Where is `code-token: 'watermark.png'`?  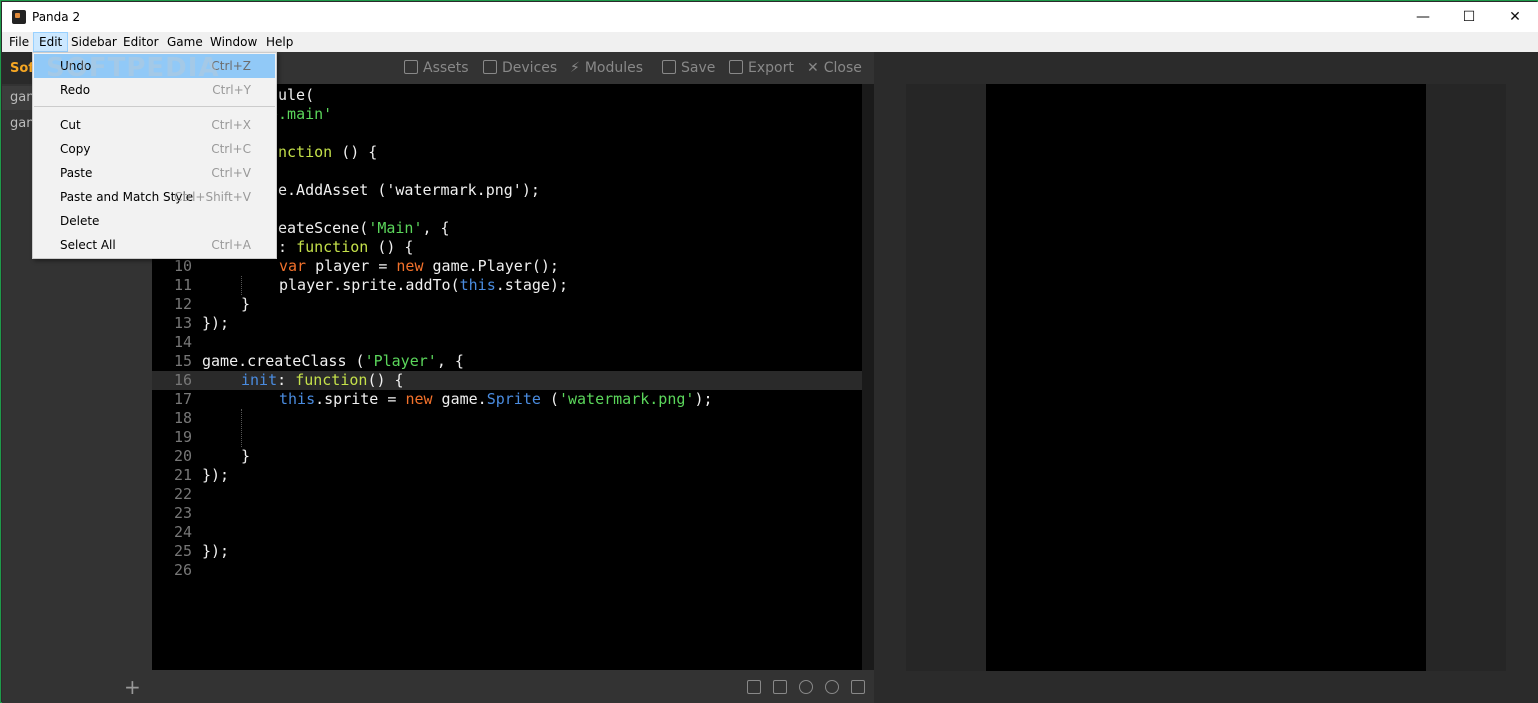 code-token: 'watermark.png' is located at coordinates (626, 399).